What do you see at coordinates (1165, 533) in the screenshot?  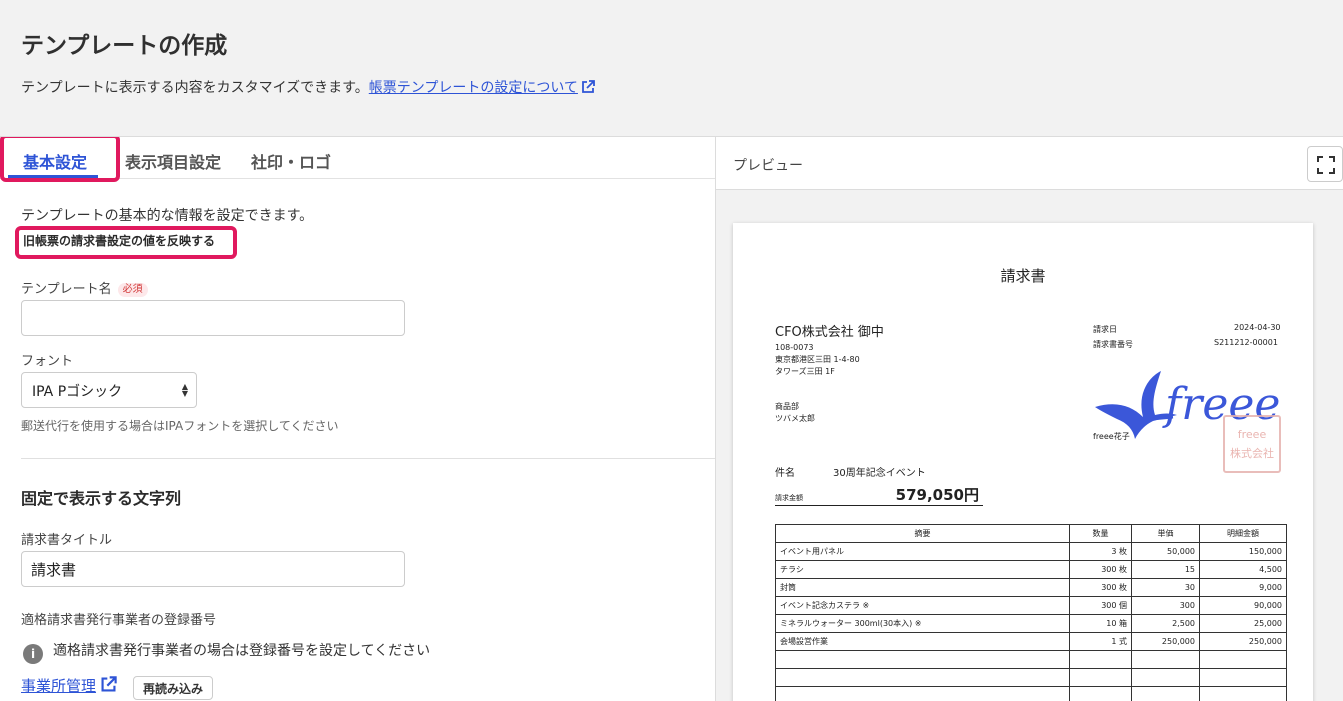 I see `table-header-cell: 単価` at bounding box center [1165, 533].